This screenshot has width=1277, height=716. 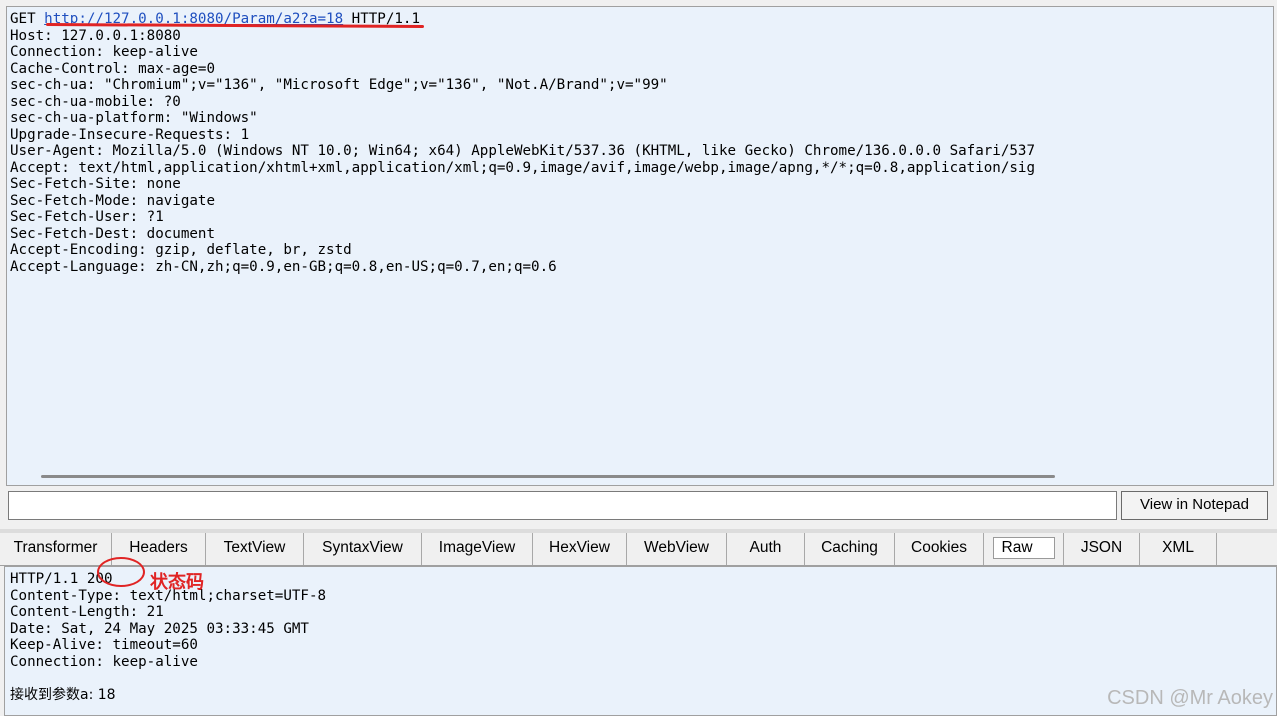 What do you see at coordinates (1190, 698) in the screenshot?
I see `csdn-watermark: CSDN @Mr Aokey` at bounding box center [1190, 698].